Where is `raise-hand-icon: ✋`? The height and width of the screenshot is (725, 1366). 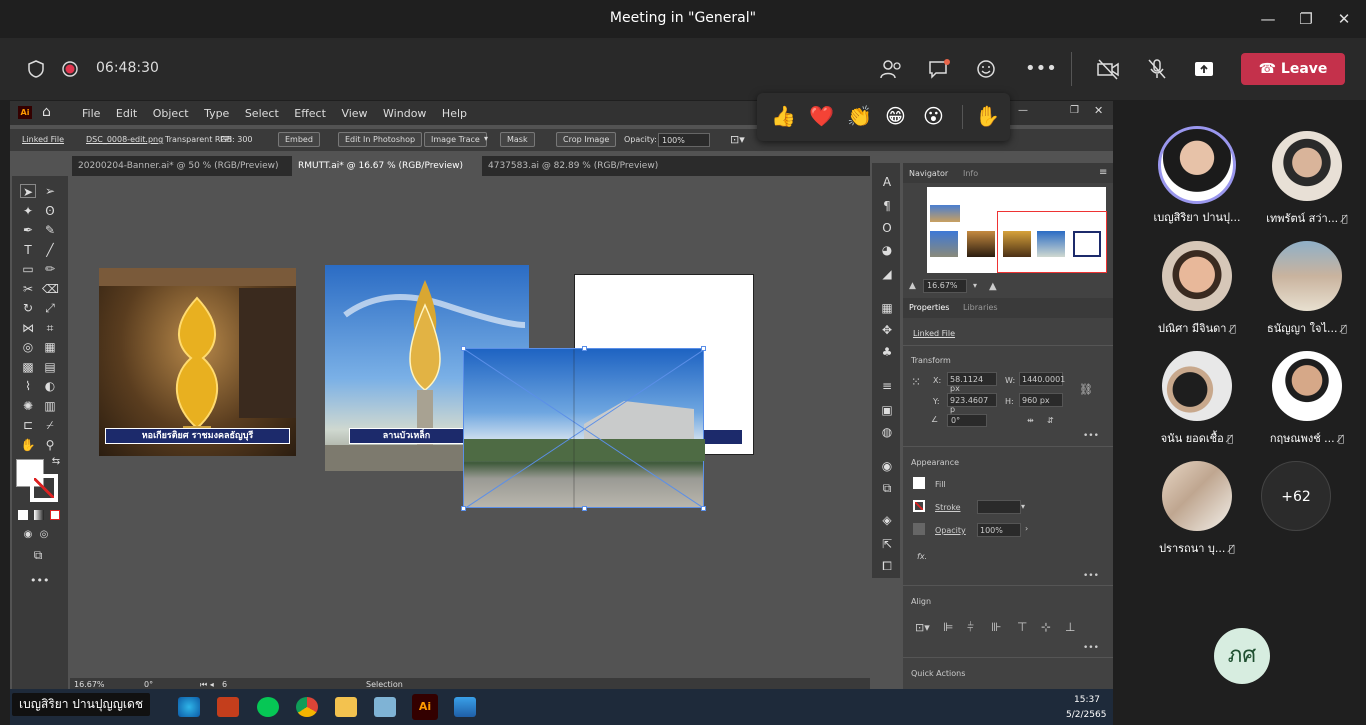
raise-hand-icon: ✋ is located at coordinates (987, 116).